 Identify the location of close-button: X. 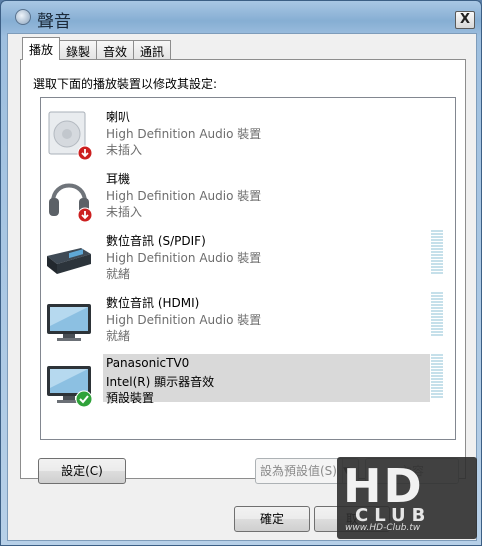
(465, 20).